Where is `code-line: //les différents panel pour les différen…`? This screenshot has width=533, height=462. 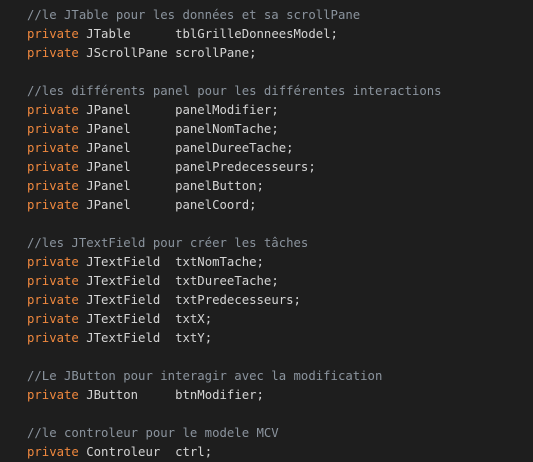 code-line: //les différents panel pour les différen… is located at coordinates (266, 91).